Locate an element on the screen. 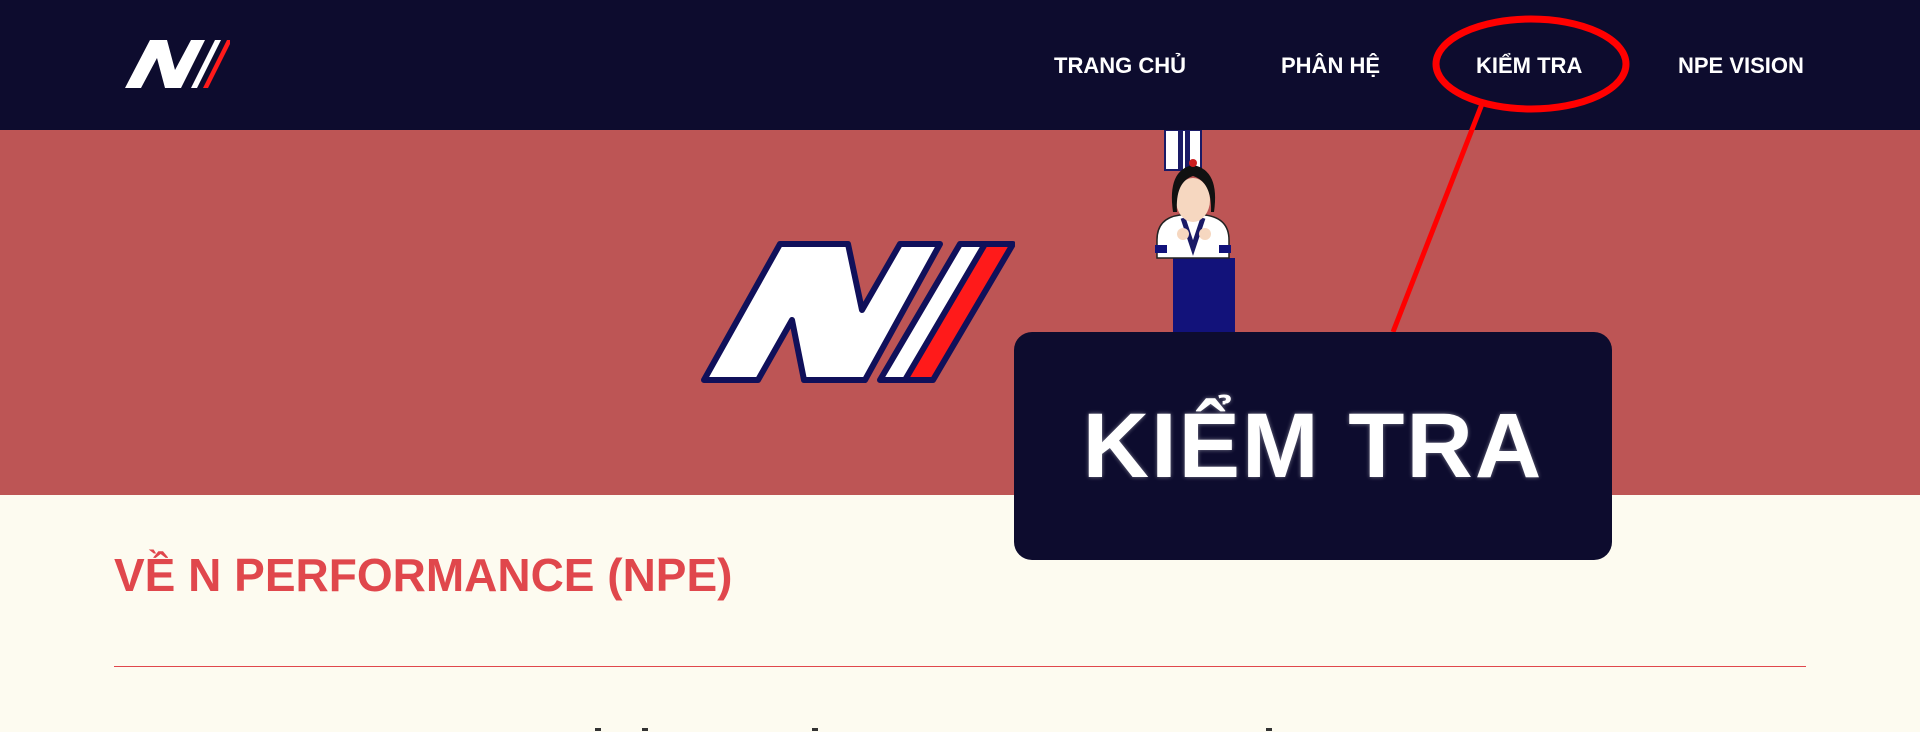  n-performance-hero-logo is located at coordinates (858, 312).